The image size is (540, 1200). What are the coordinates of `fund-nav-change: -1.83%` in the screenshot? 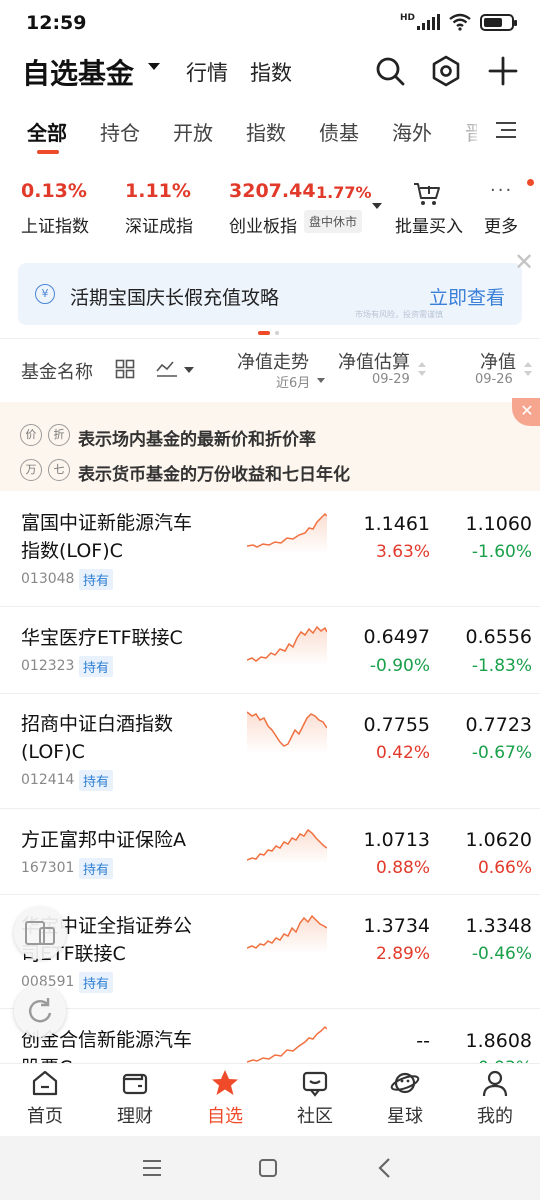 It's located at (501, 666).